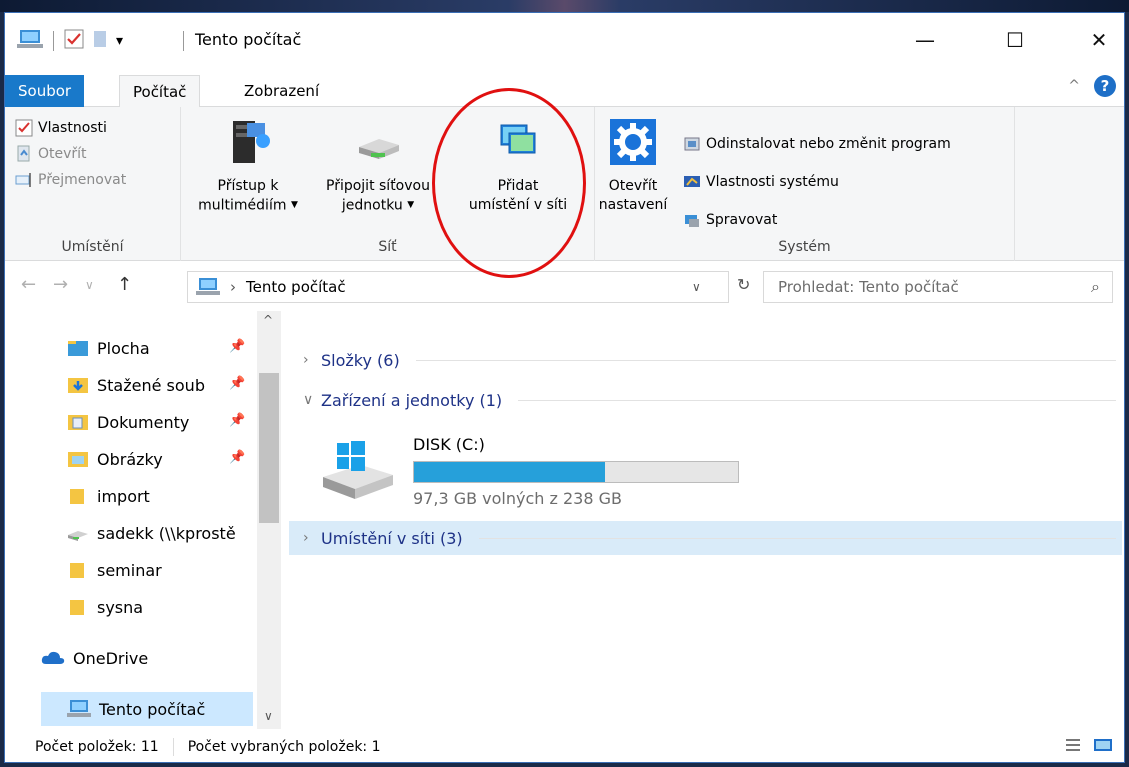 The width and height of the screenshot is (1129, 767). Describe the element at coordinates (284, 746) in the screenshot. I see `status-selected-count: Počet vybraných položek: 1` at that location.